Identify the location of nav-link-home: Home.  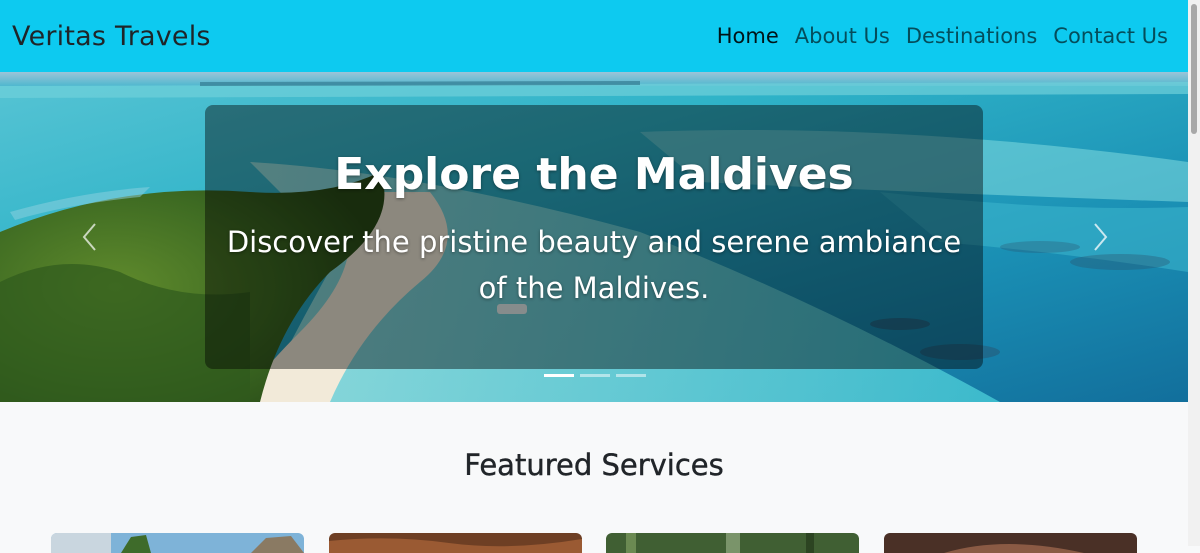
(748, 36).